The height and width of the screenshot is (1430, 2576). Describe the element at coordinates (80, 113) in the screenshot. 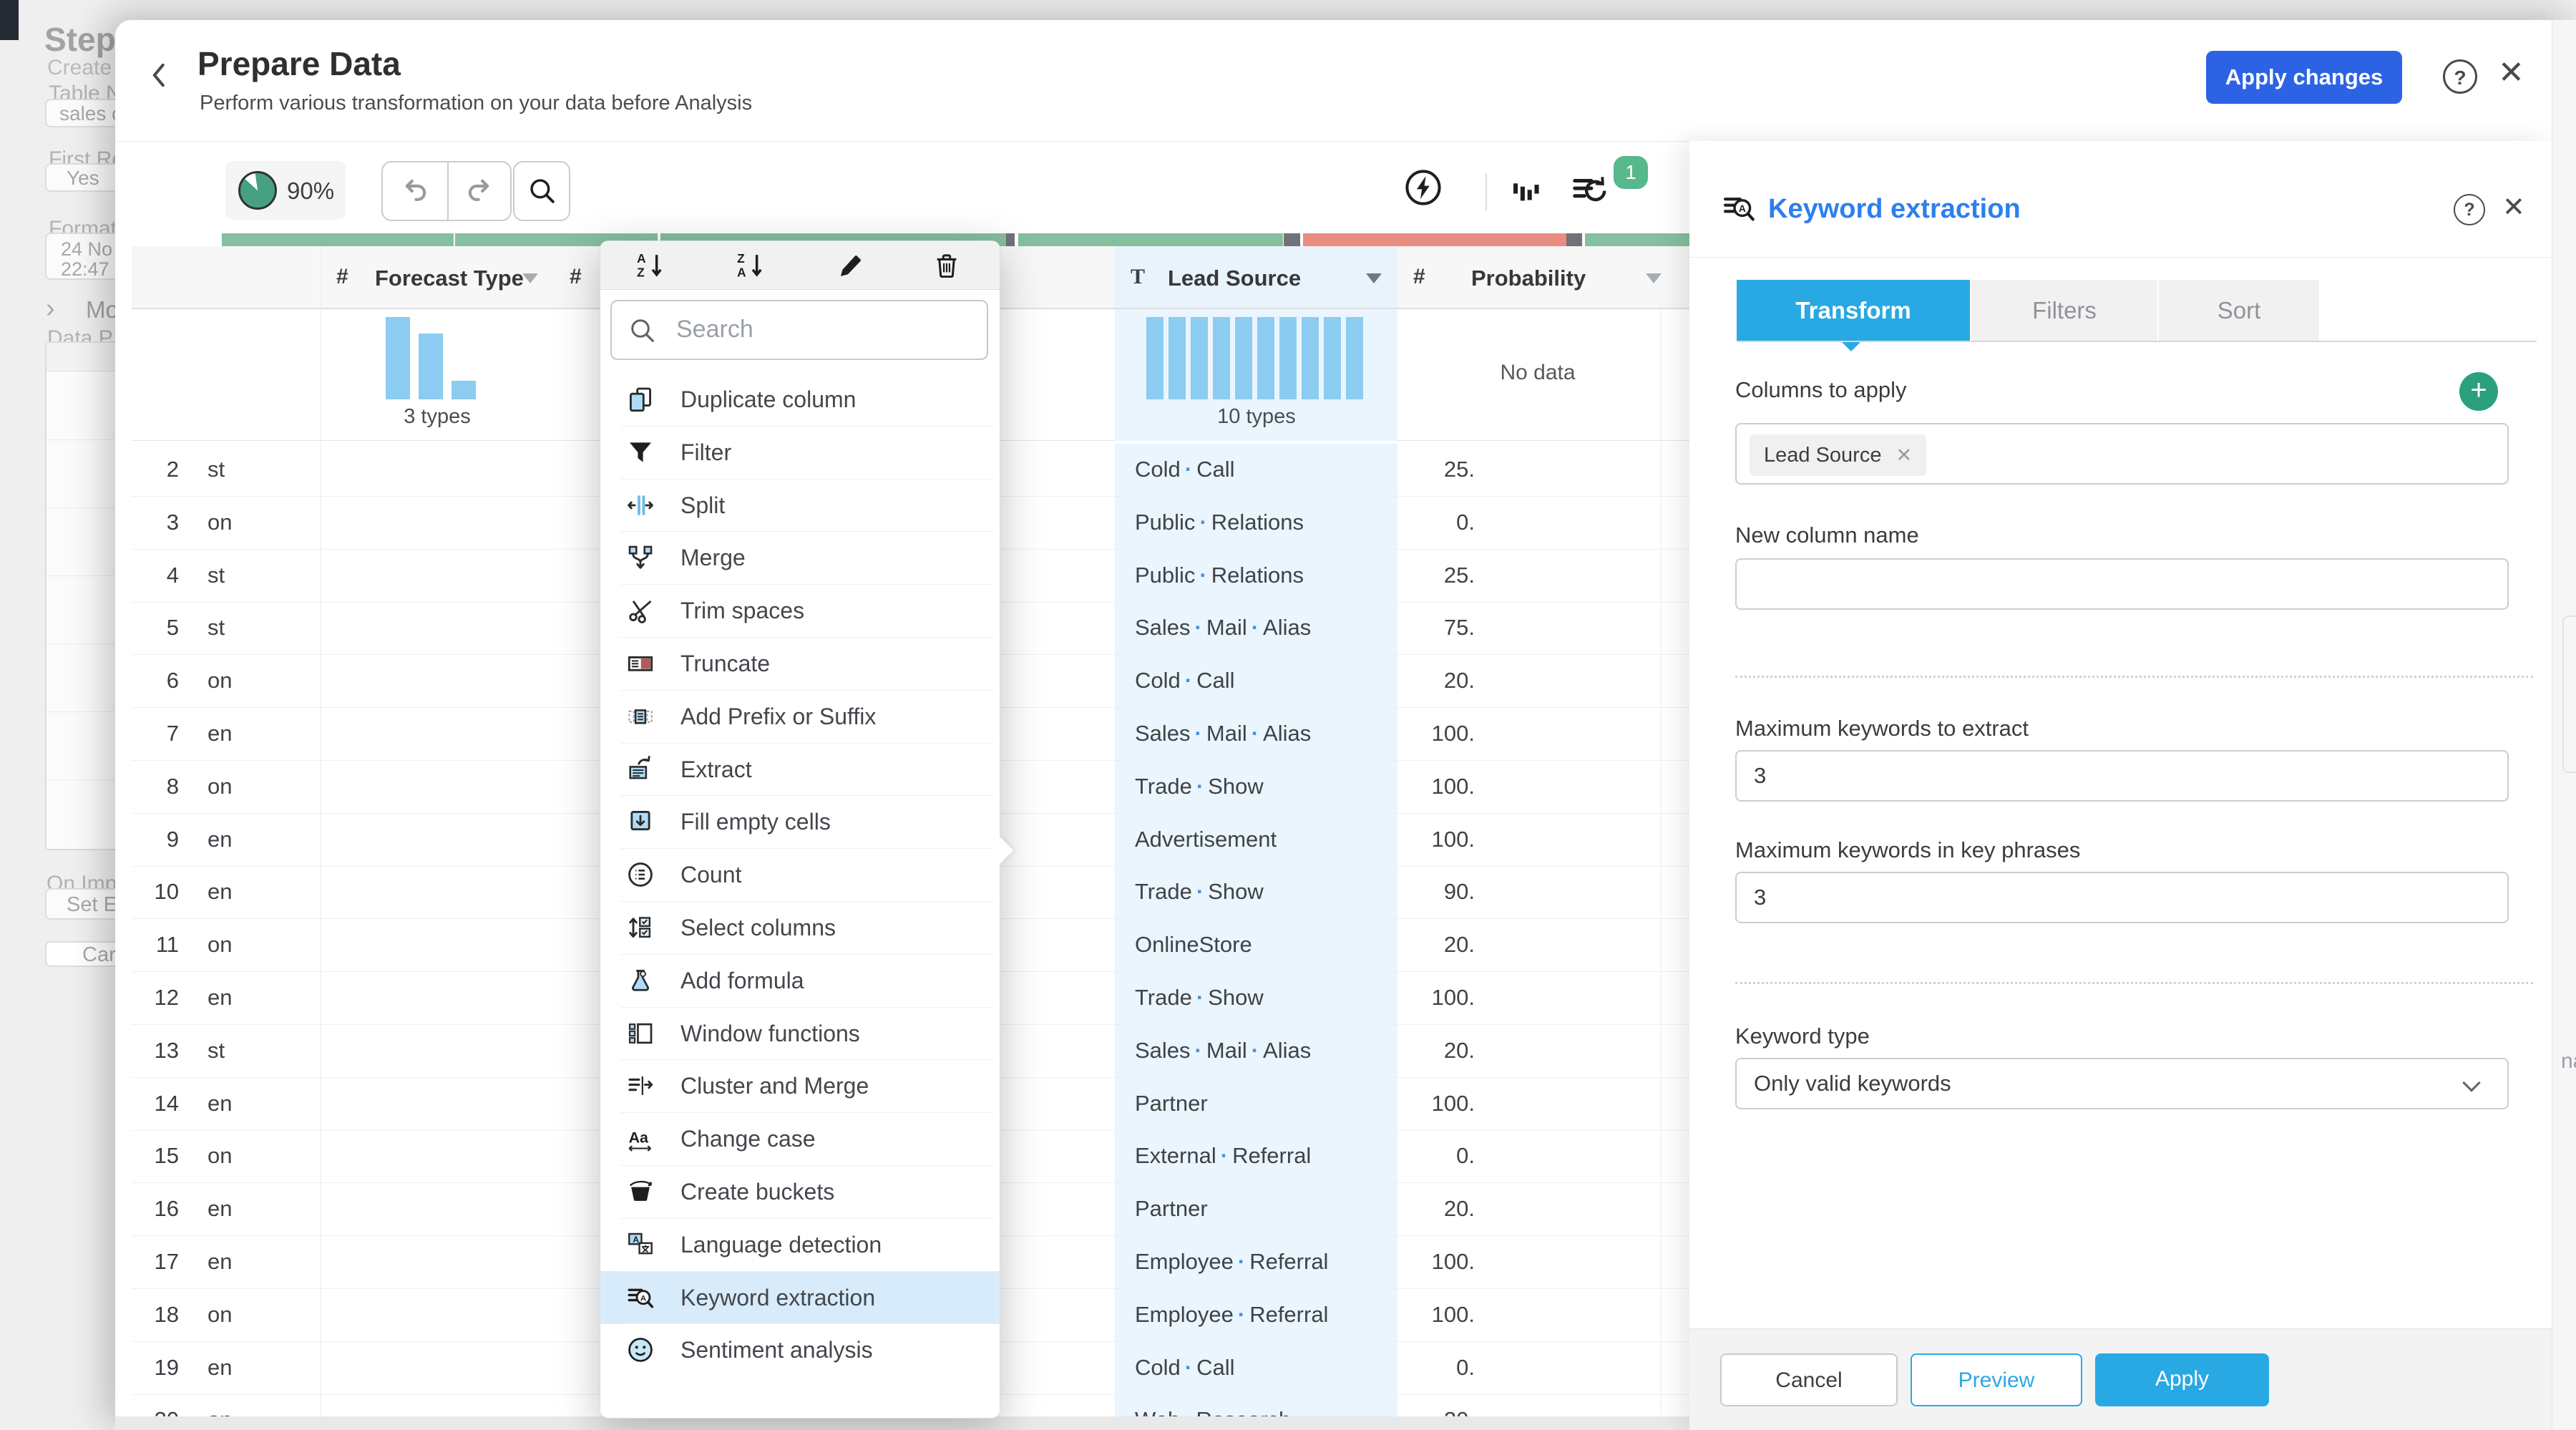

I see `bg-table-name-input: sales o` at that location.